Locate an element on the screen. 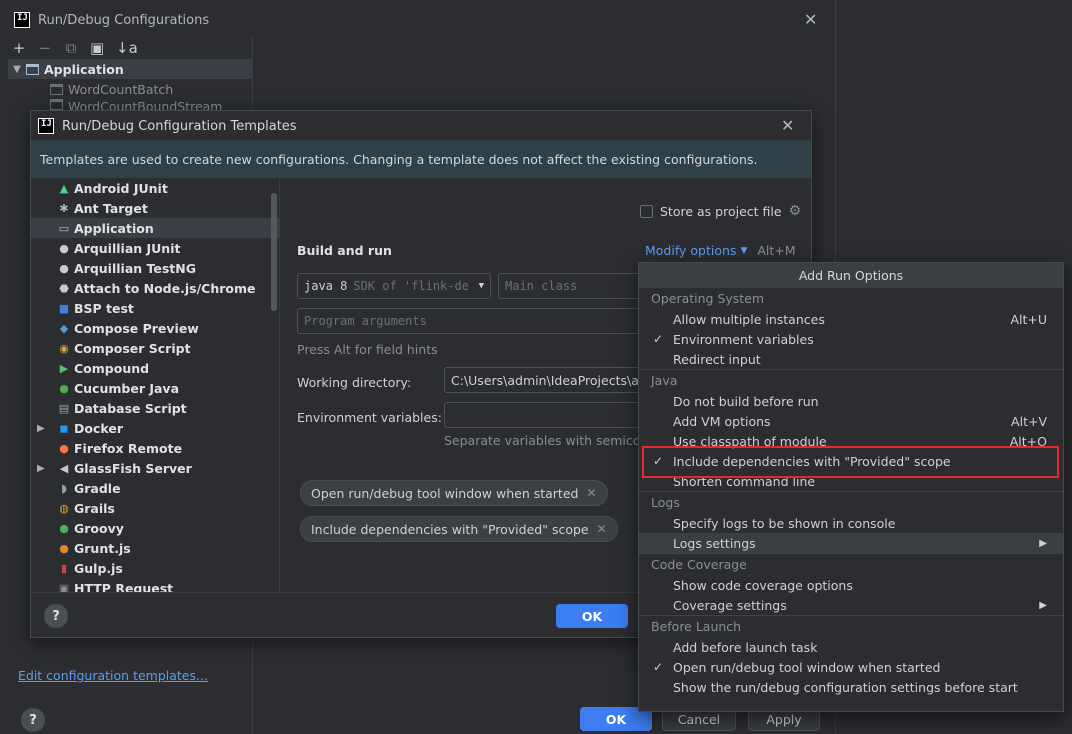  jdk-select: java 8 SDK of 'flink-demo' ▼ is located at coordinates (394, 286).